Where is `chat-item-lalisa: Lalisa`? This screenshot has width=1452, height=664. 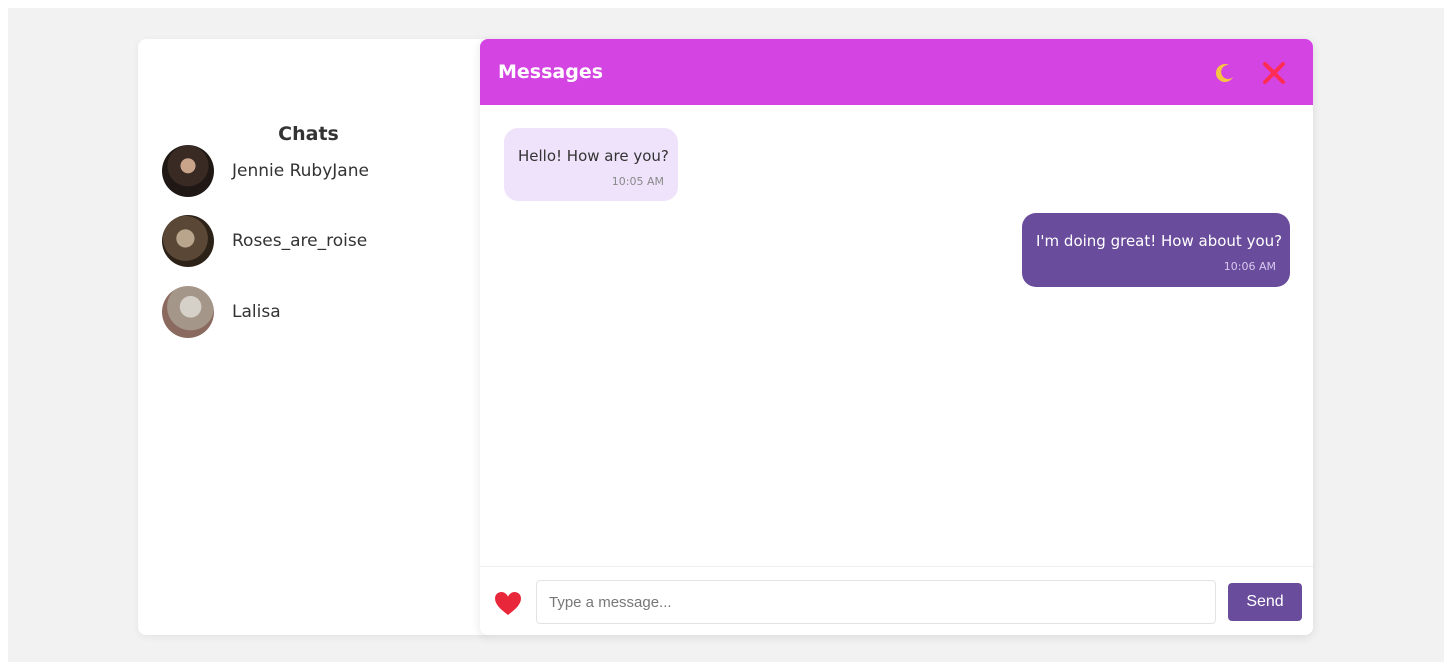 chat-item-lalisa: Lalisa is located at coordinates (312, 312).